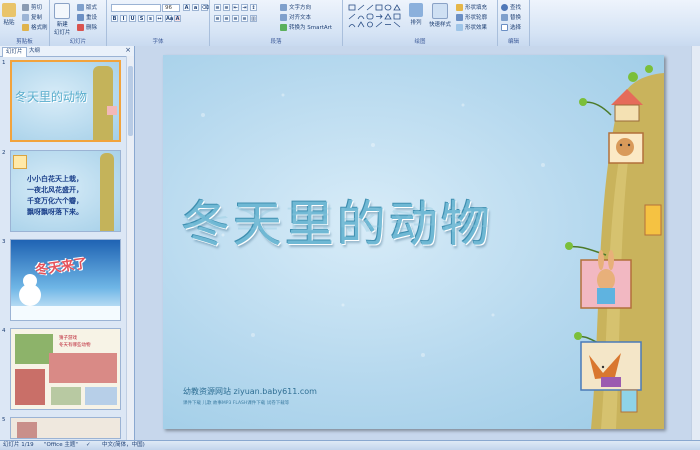 This screenshot has height=450, width=700. Describe the element at coordinates (459, 7) in the screenshot. I see `paint-bucket-icon` at that location.